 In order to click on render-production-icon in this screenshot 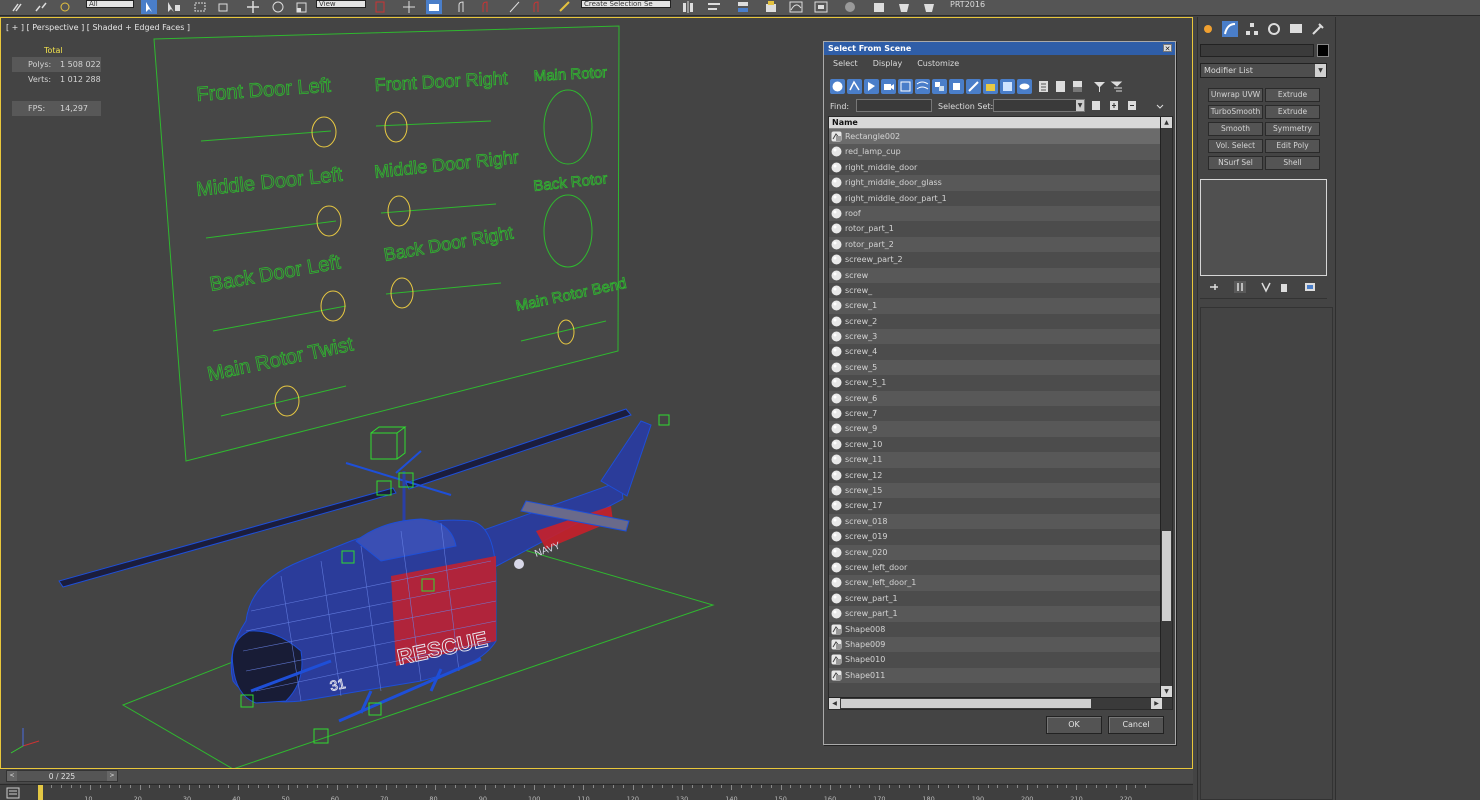, I will do `click(929, 7)`.